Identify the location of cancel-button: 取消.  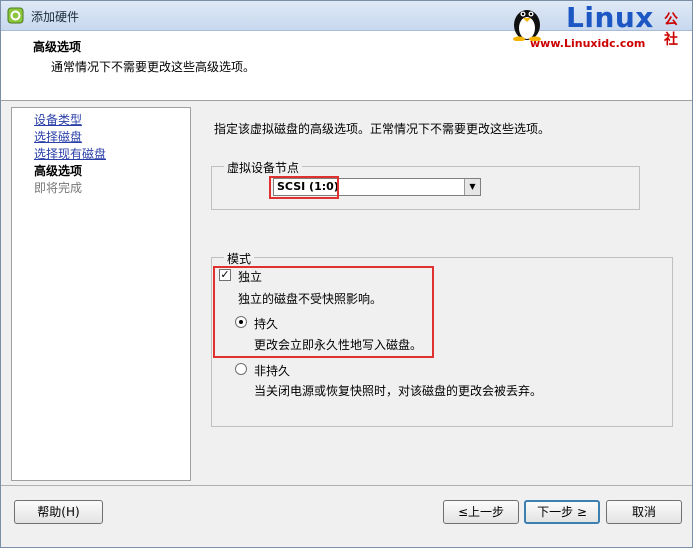
(644, 512).